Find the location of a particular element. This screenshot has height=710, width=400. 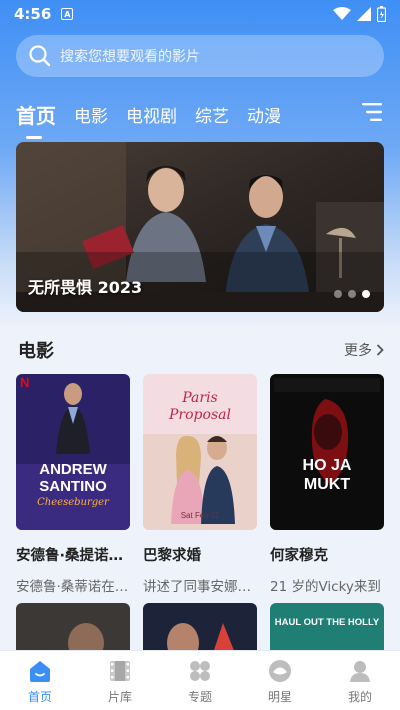

signal-icon is located at coordinates (364, 14).